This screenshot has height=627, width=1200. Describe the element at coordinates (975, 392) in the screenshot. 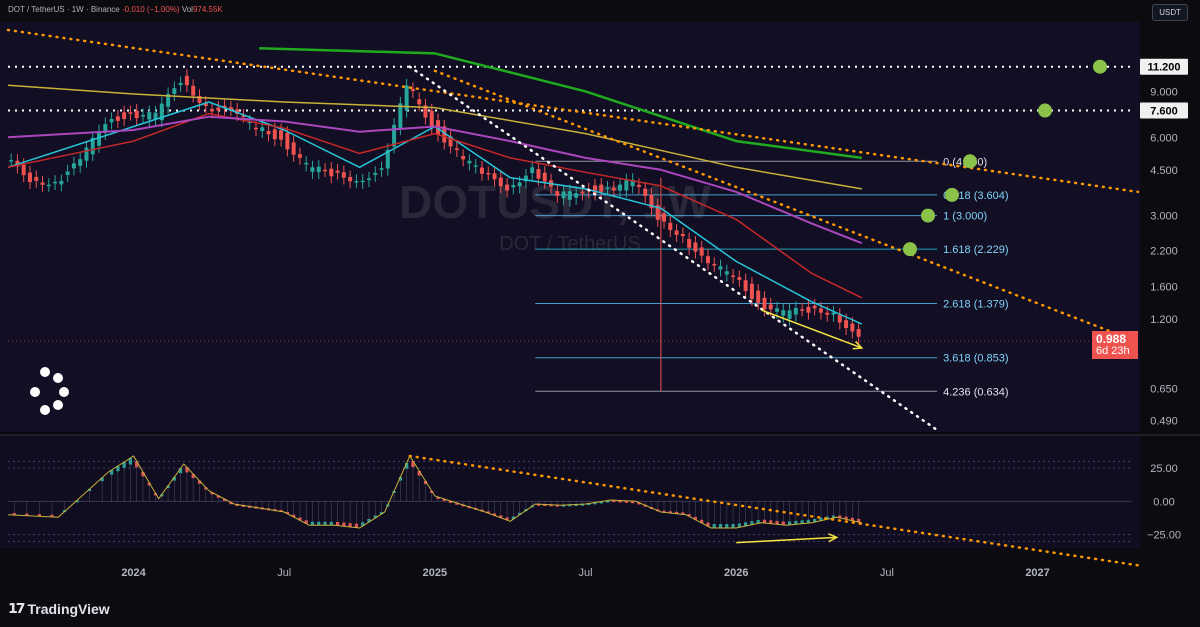

I see `fib-level-label: 4.236 (0.634)` at that location.